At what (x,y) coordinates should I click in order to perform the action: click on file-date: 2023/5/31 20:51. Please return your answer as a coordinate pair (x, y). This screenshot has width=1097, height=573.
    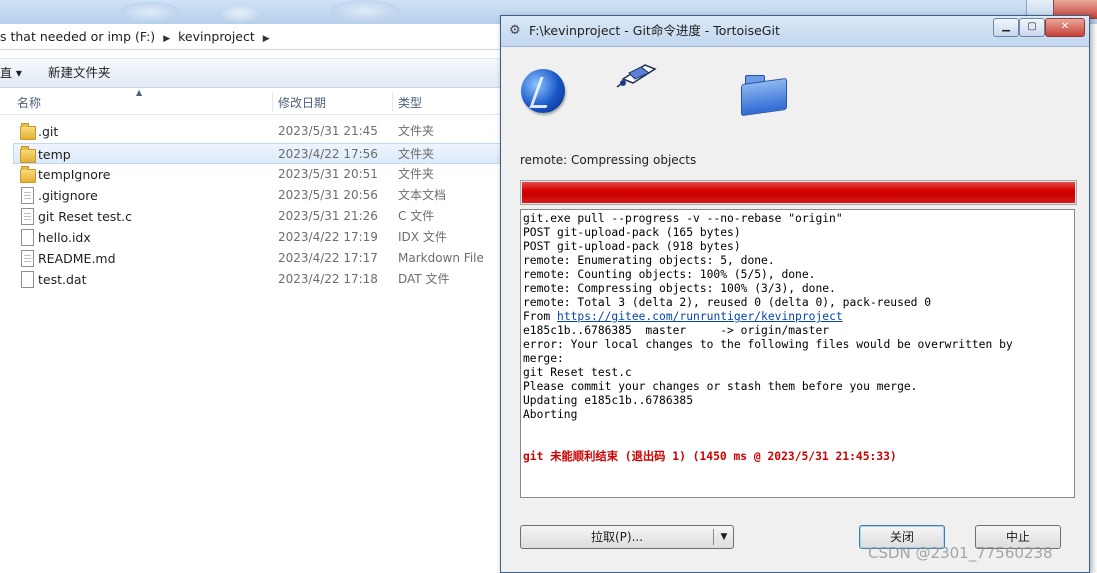
    Looking at the image, I should click on (328, 174).